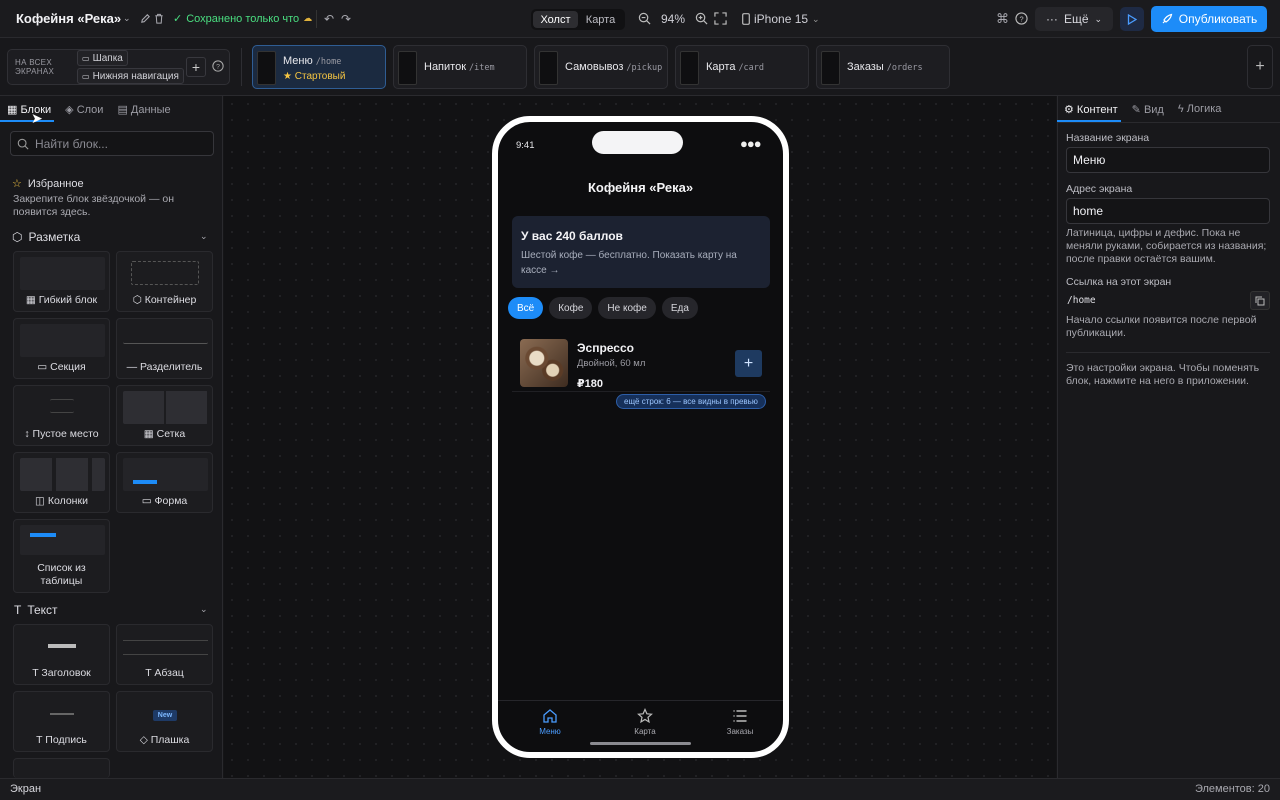  Describe the element at coordinates (701, 18) in the screenshot. I see `zoom-in-icon` at that location.